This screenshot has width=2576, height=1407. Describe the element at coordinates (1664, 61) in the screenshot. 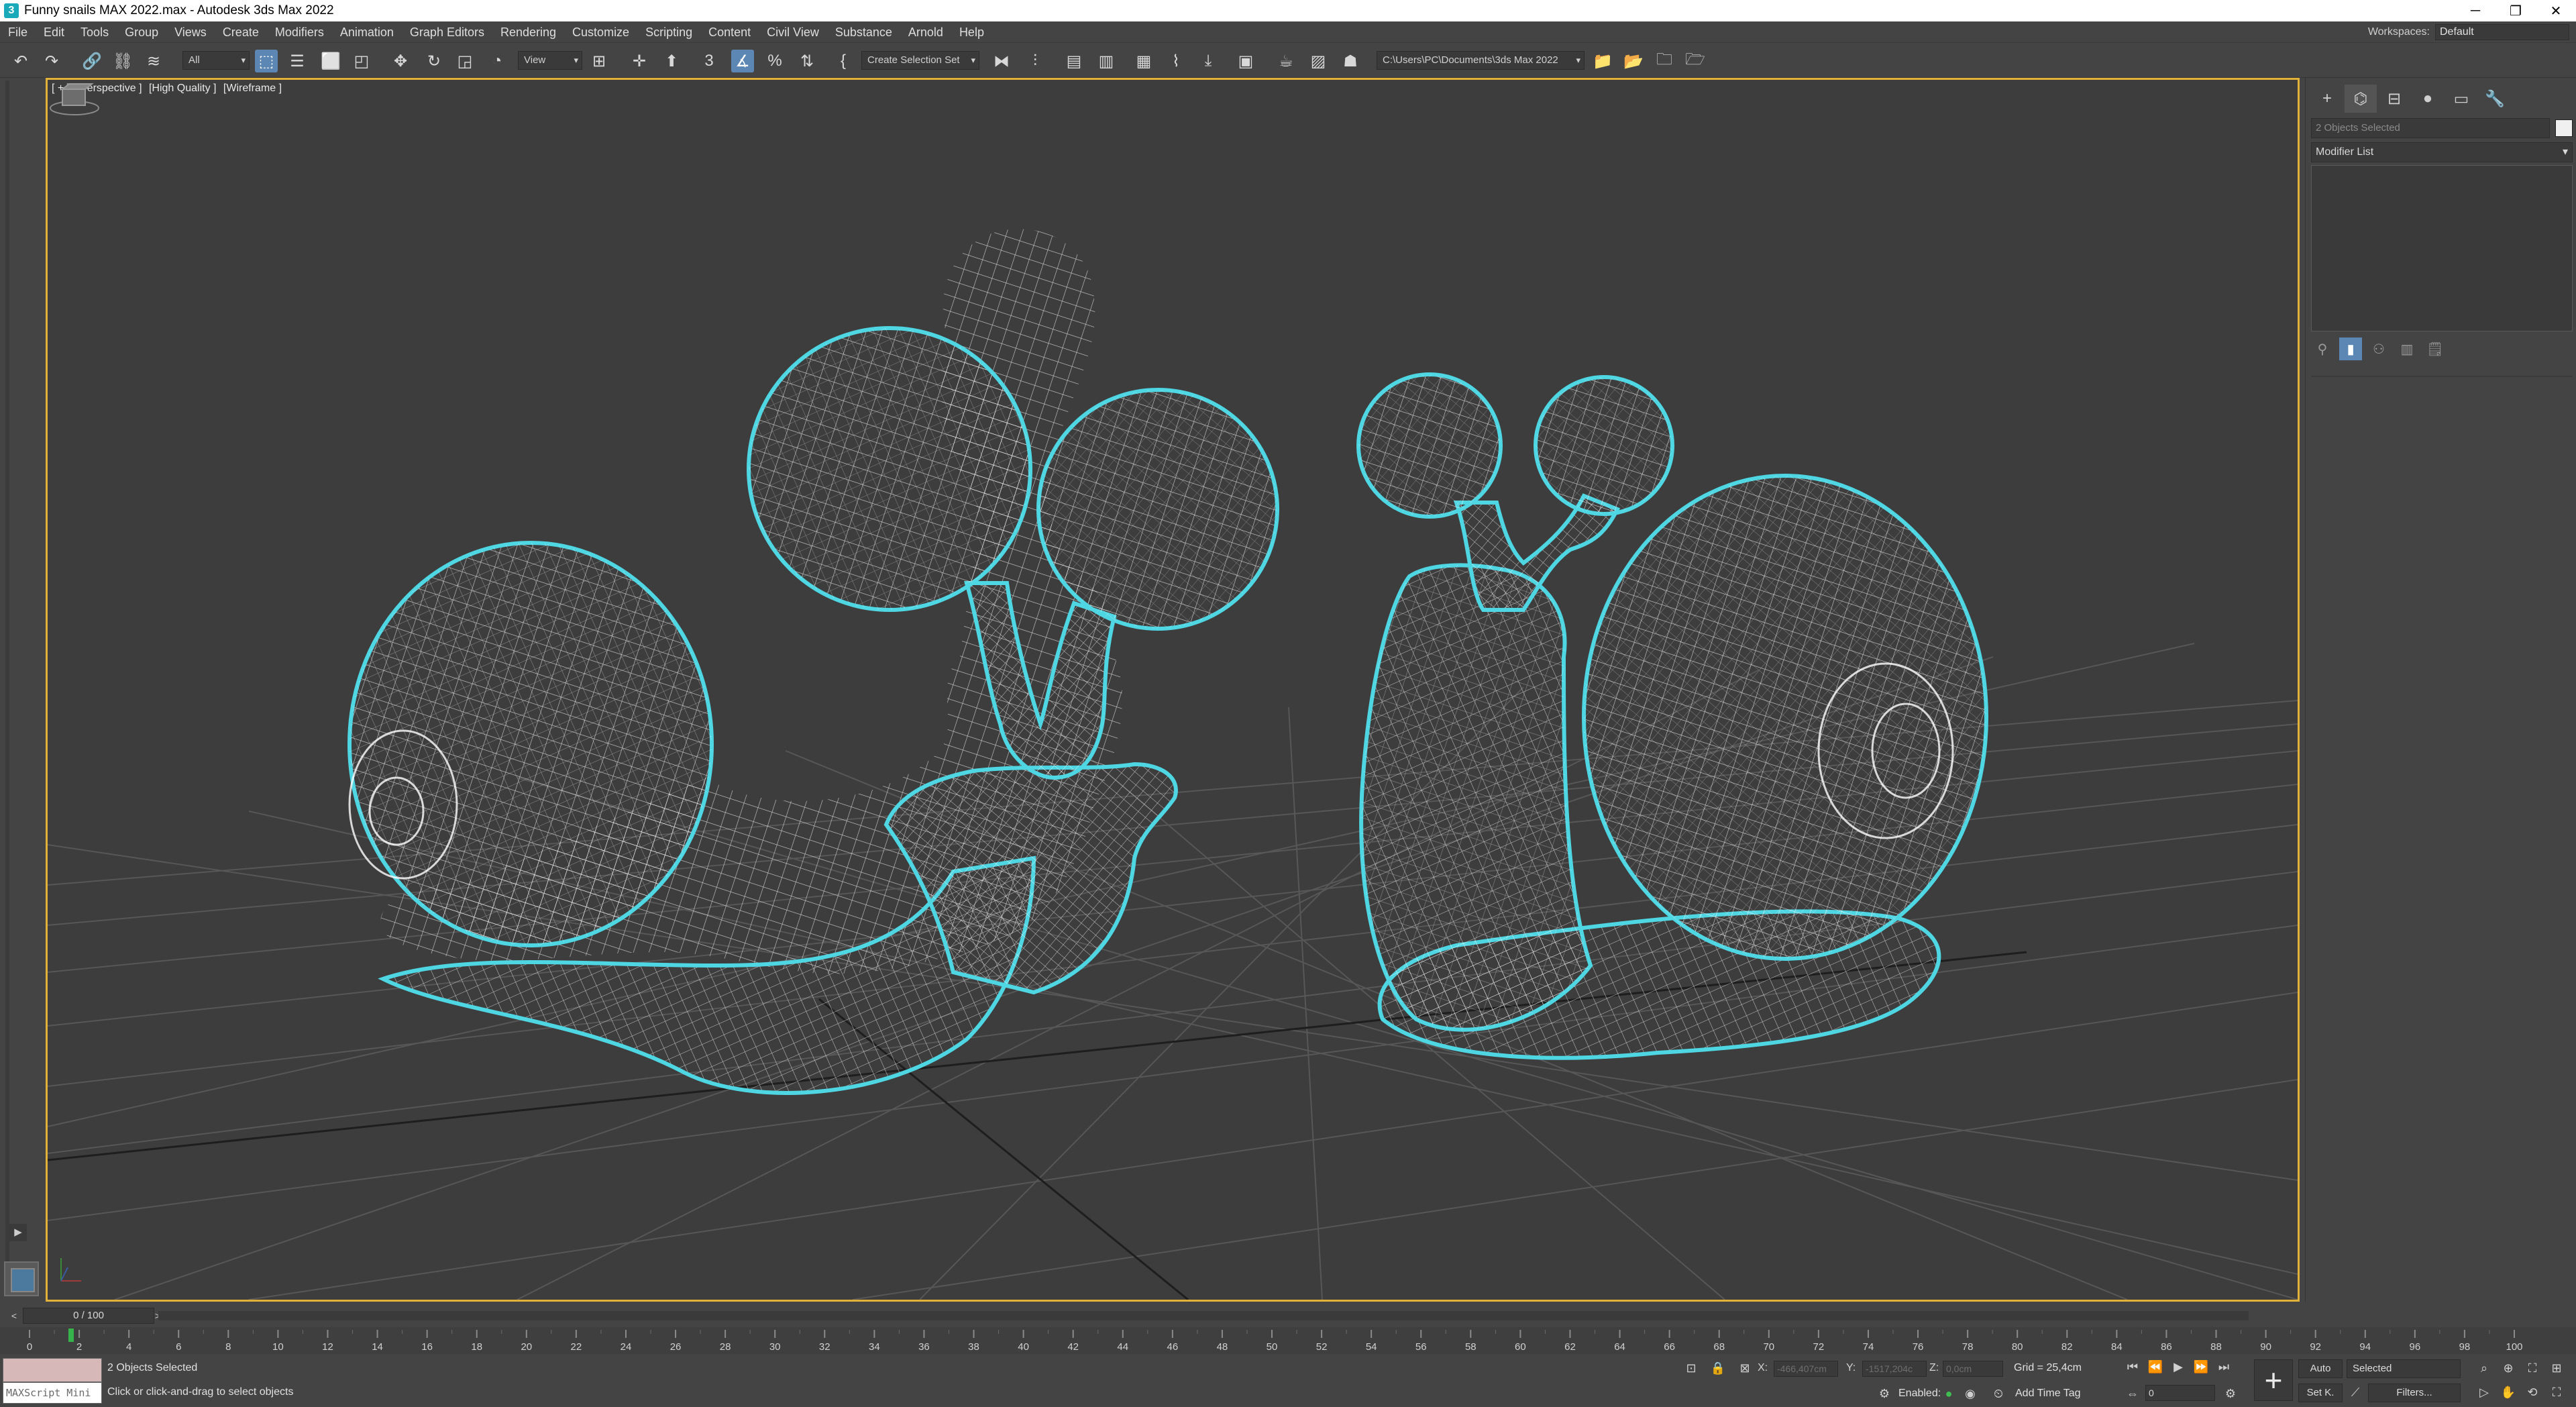

I see `folder-up-icon: 🗀` at that location.